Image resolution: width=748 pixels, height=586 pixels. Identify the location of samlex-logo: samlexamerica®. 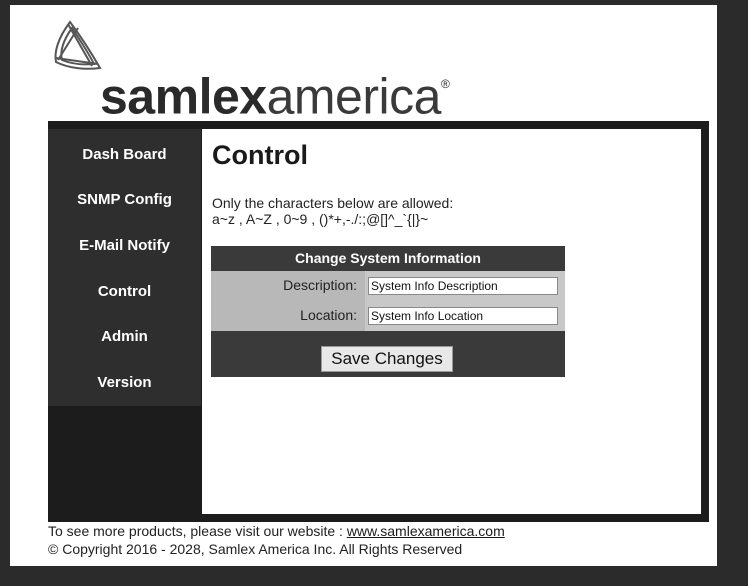
(278, 71).